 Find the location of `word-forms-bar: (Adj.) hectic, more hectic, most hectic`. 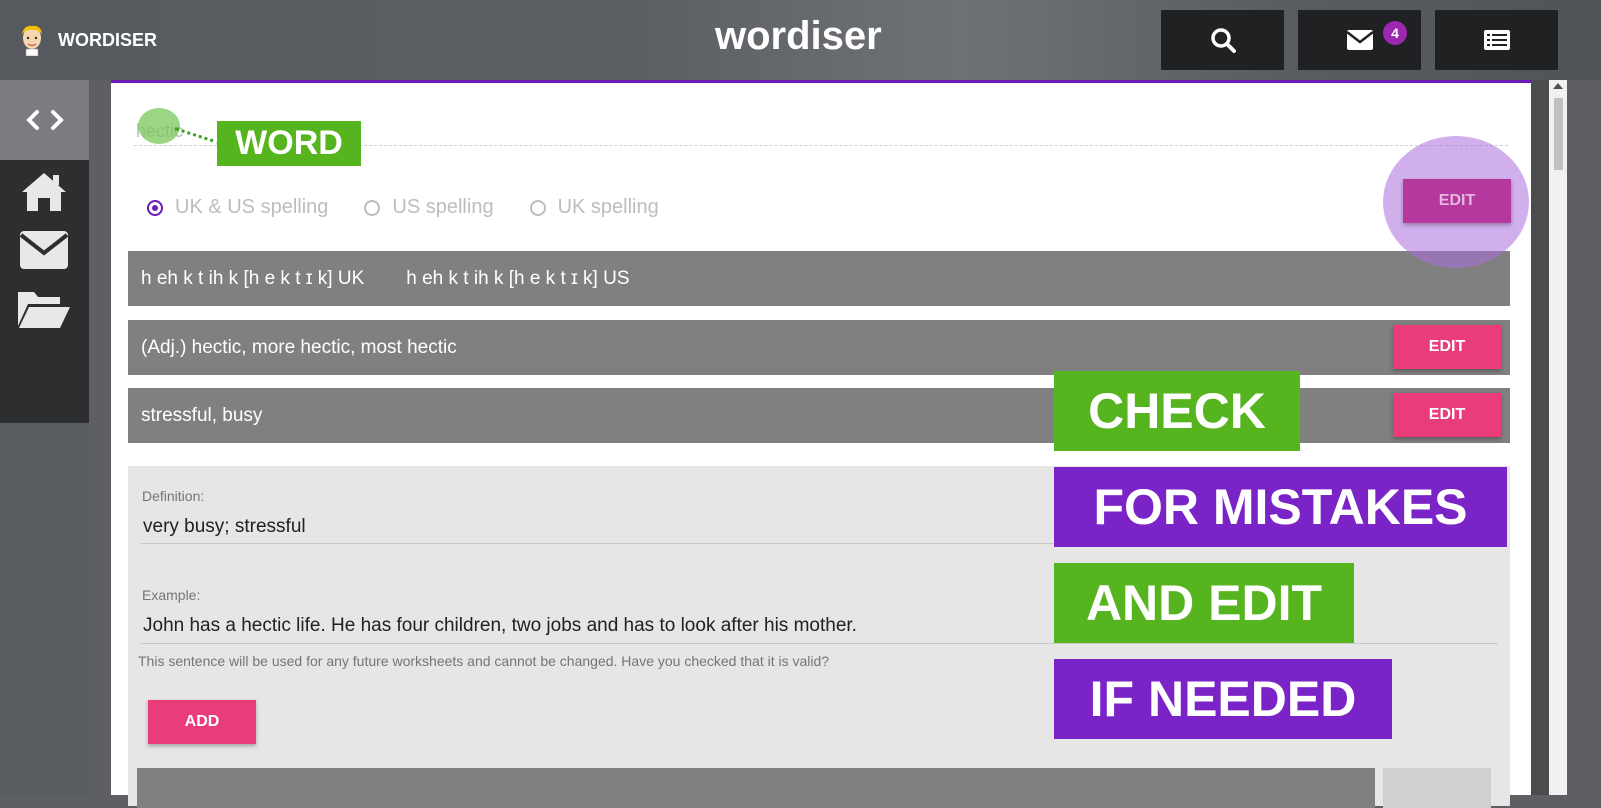

word-forms-bar: (Adj.) hectic, more hectic, most hectic is located at coordinates (819, 347).